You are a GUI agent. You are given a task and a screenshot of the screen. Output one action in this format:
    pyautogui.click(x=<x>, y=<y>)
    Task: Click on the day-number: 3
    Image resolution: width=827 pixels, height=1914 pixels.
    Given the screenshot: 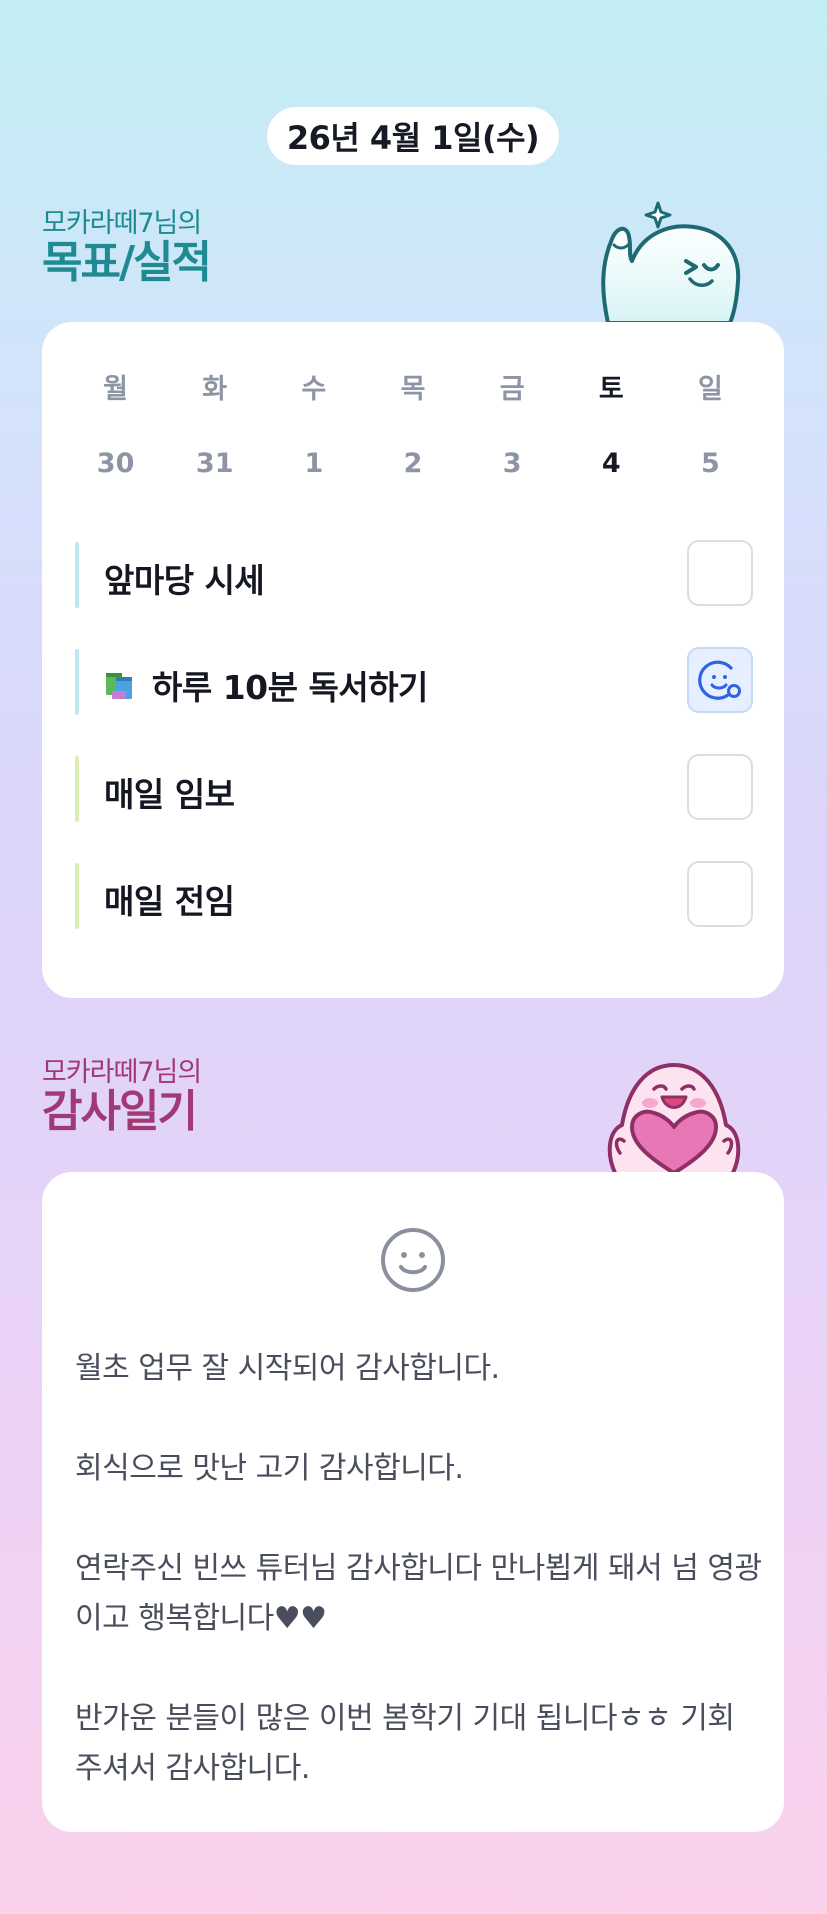 What is the action you would take?
    pyautogui.click(x=512, y=463)
    